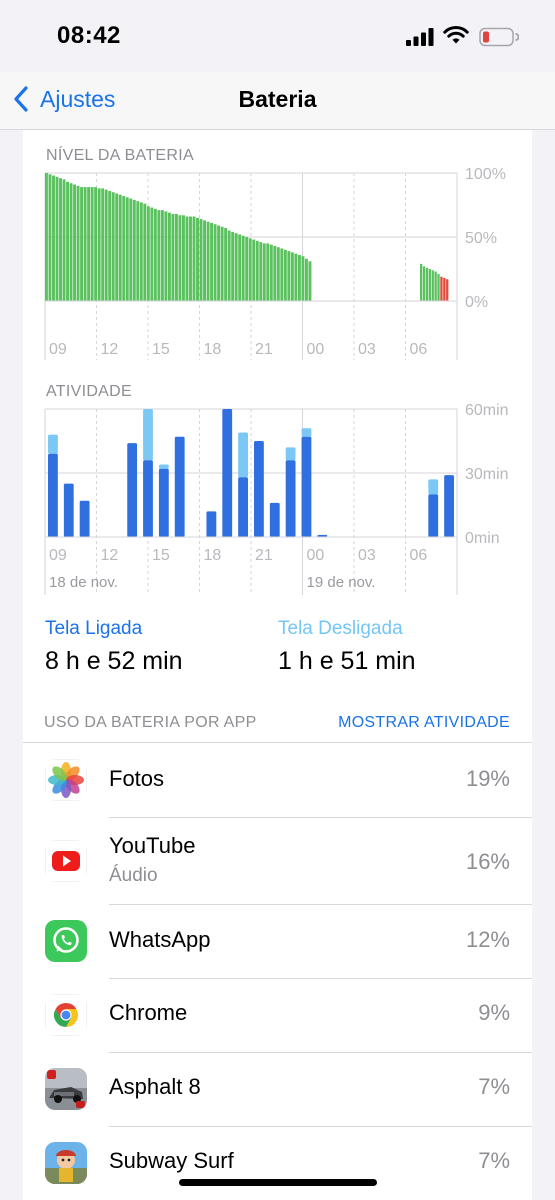 The height and width of the screenshot is (1200, 555). Describe the element at coordinates (133, 875) in the screenshot. I see `app-subtitle: Áudio` at that location.